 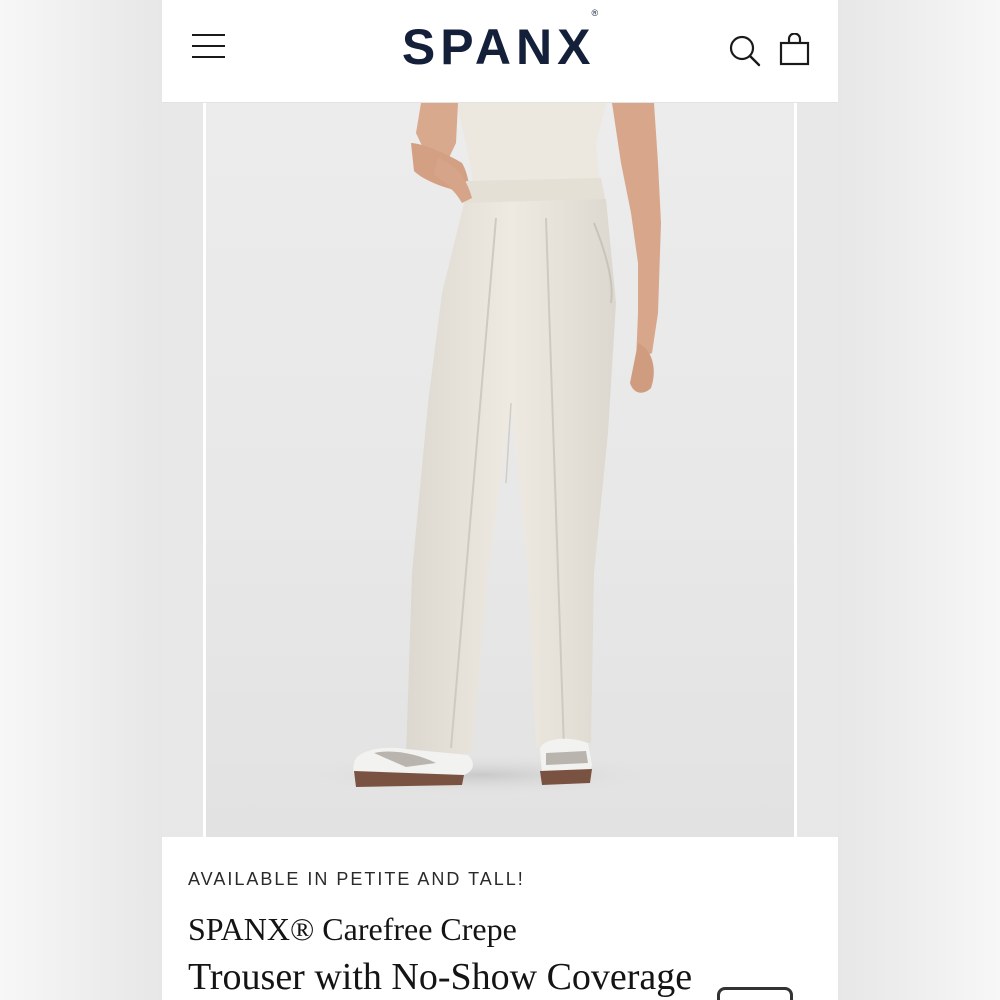 What do you see at coordinates (356, 879) in the screenshot?
I see `availability-label: AVAILABLE IN PETITE AND TALL!` at bounding box center [356, 879].